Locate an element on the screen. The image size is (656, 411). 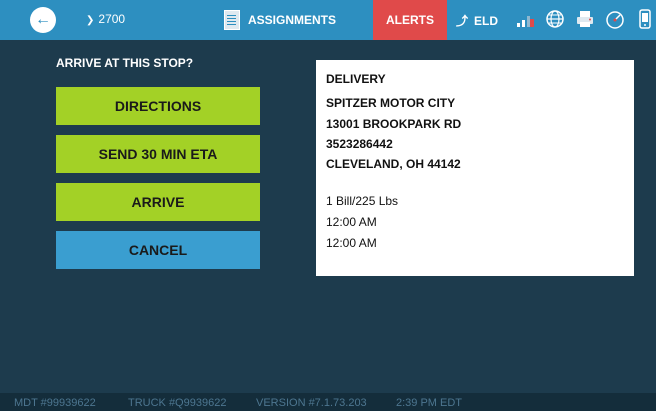
arrive-prompt: ARRIVE AT THIS STOP? is located at coordinates (125, 63).